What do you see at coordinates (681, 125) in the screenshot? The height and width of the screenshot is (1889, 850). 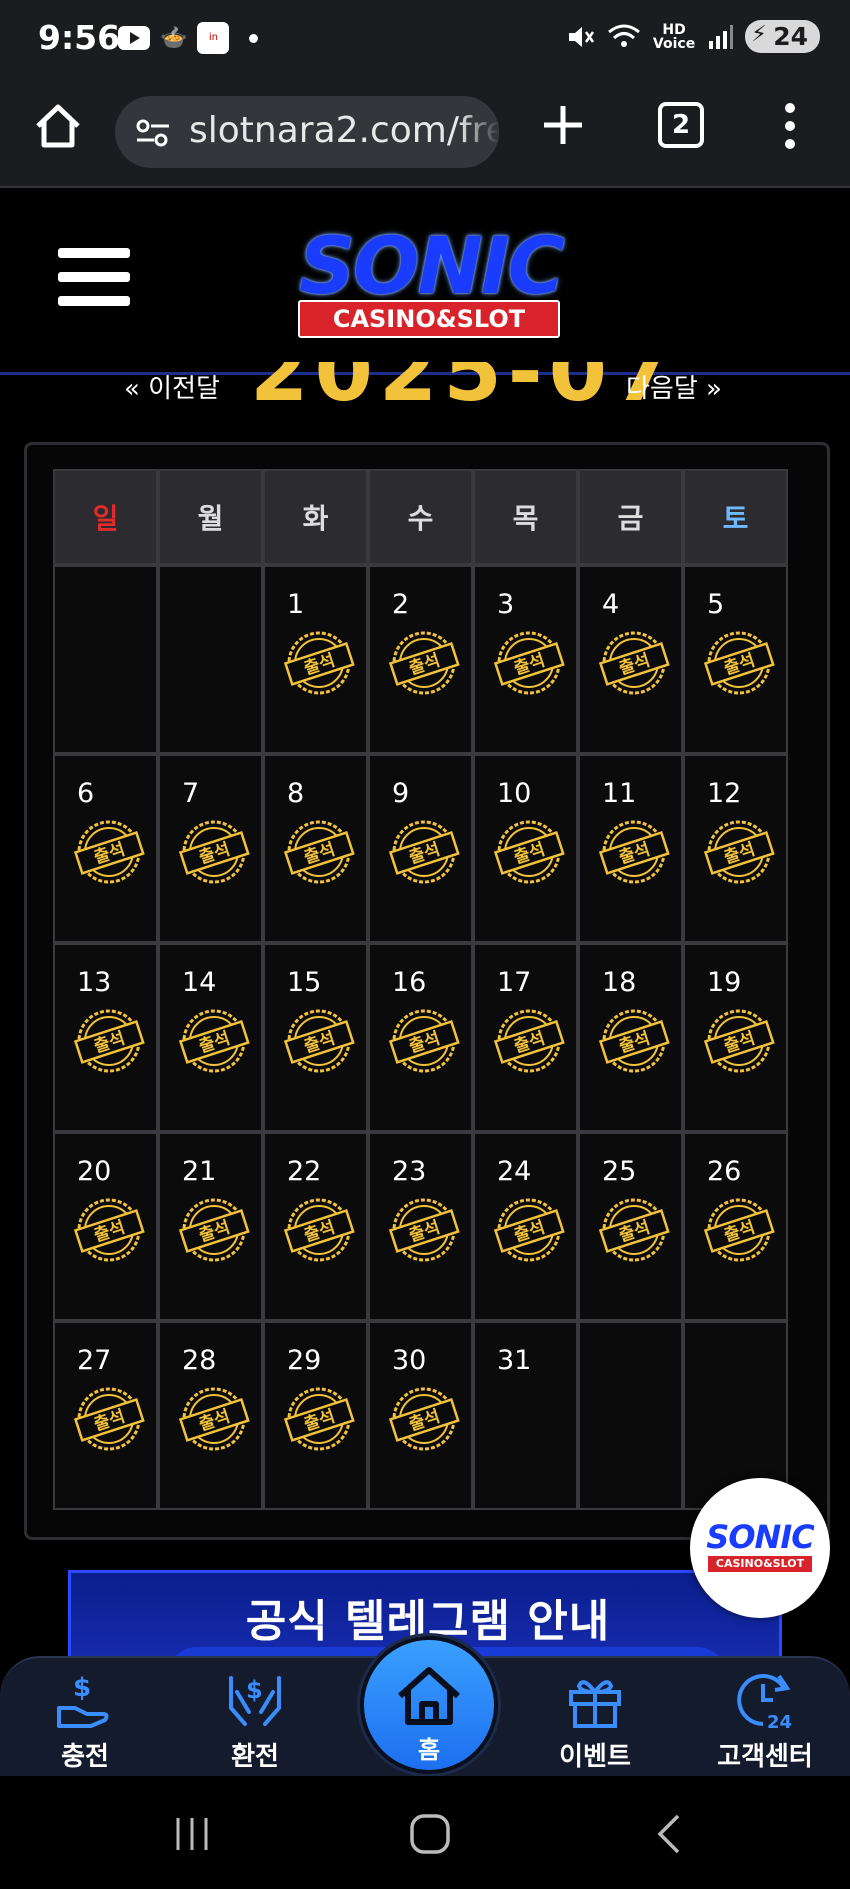 I see `tab-switcher-button: 2` at bounding box center [681, 125].